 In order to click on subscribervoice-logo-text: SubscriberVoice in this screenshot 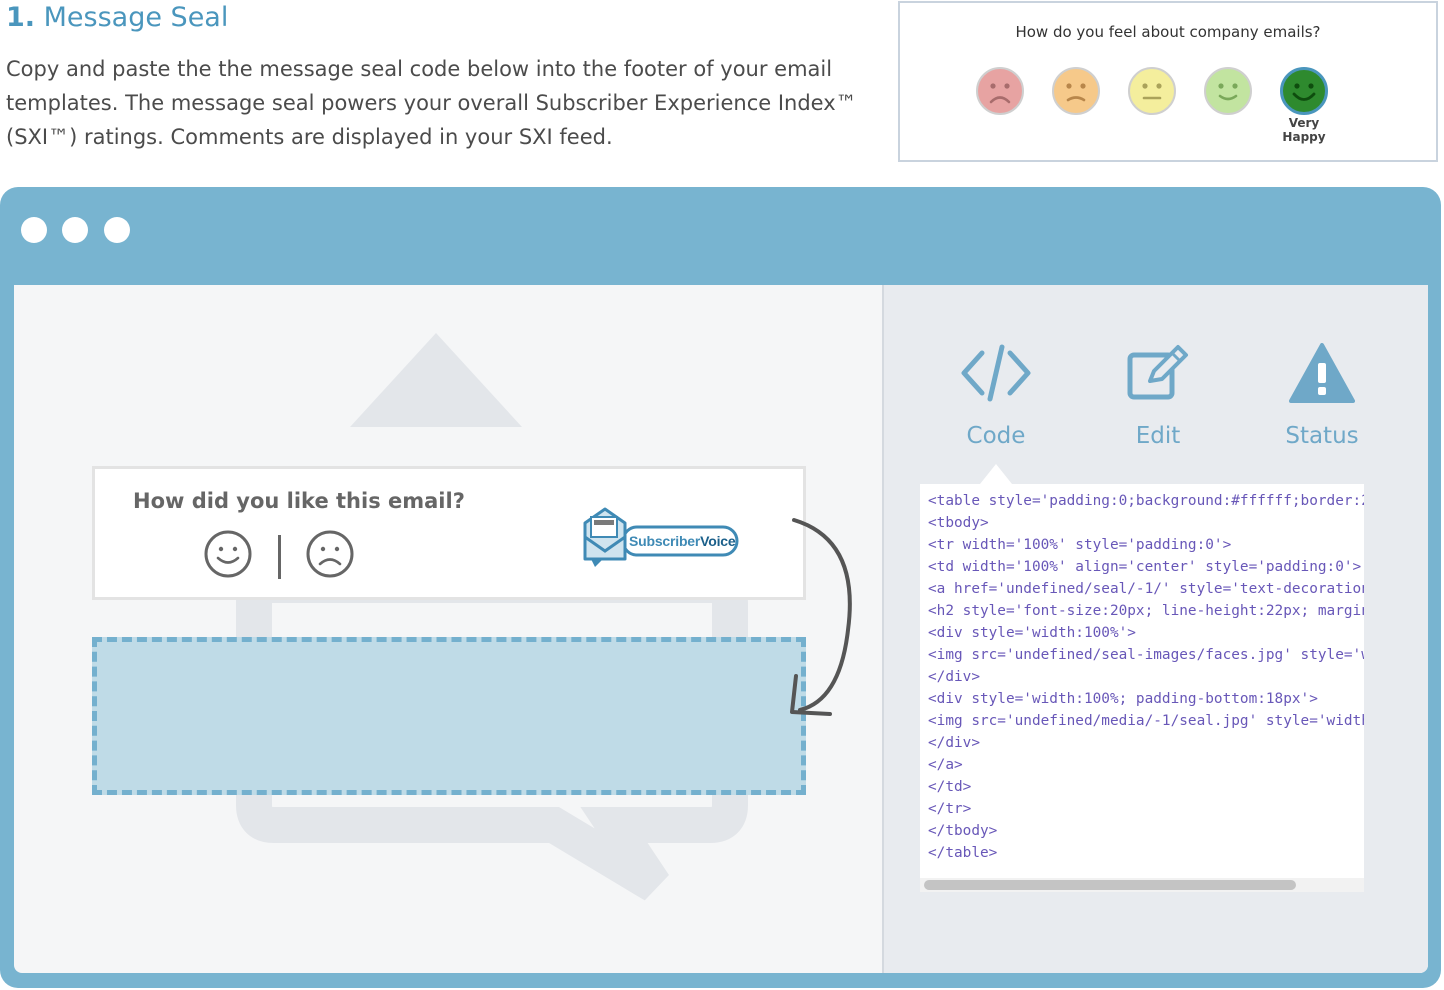, I will do `click(682, 541)`.